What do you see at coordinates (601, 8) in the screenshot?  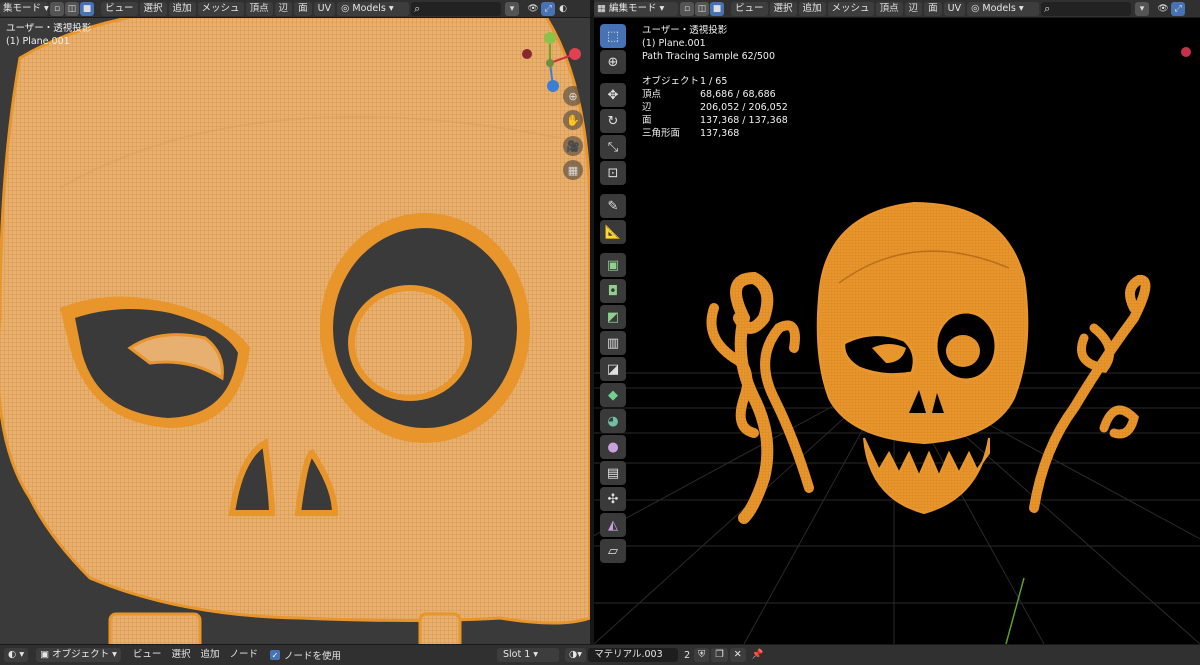 I see `edit-mode-icon: ▦` at bounding box center [601, 8].